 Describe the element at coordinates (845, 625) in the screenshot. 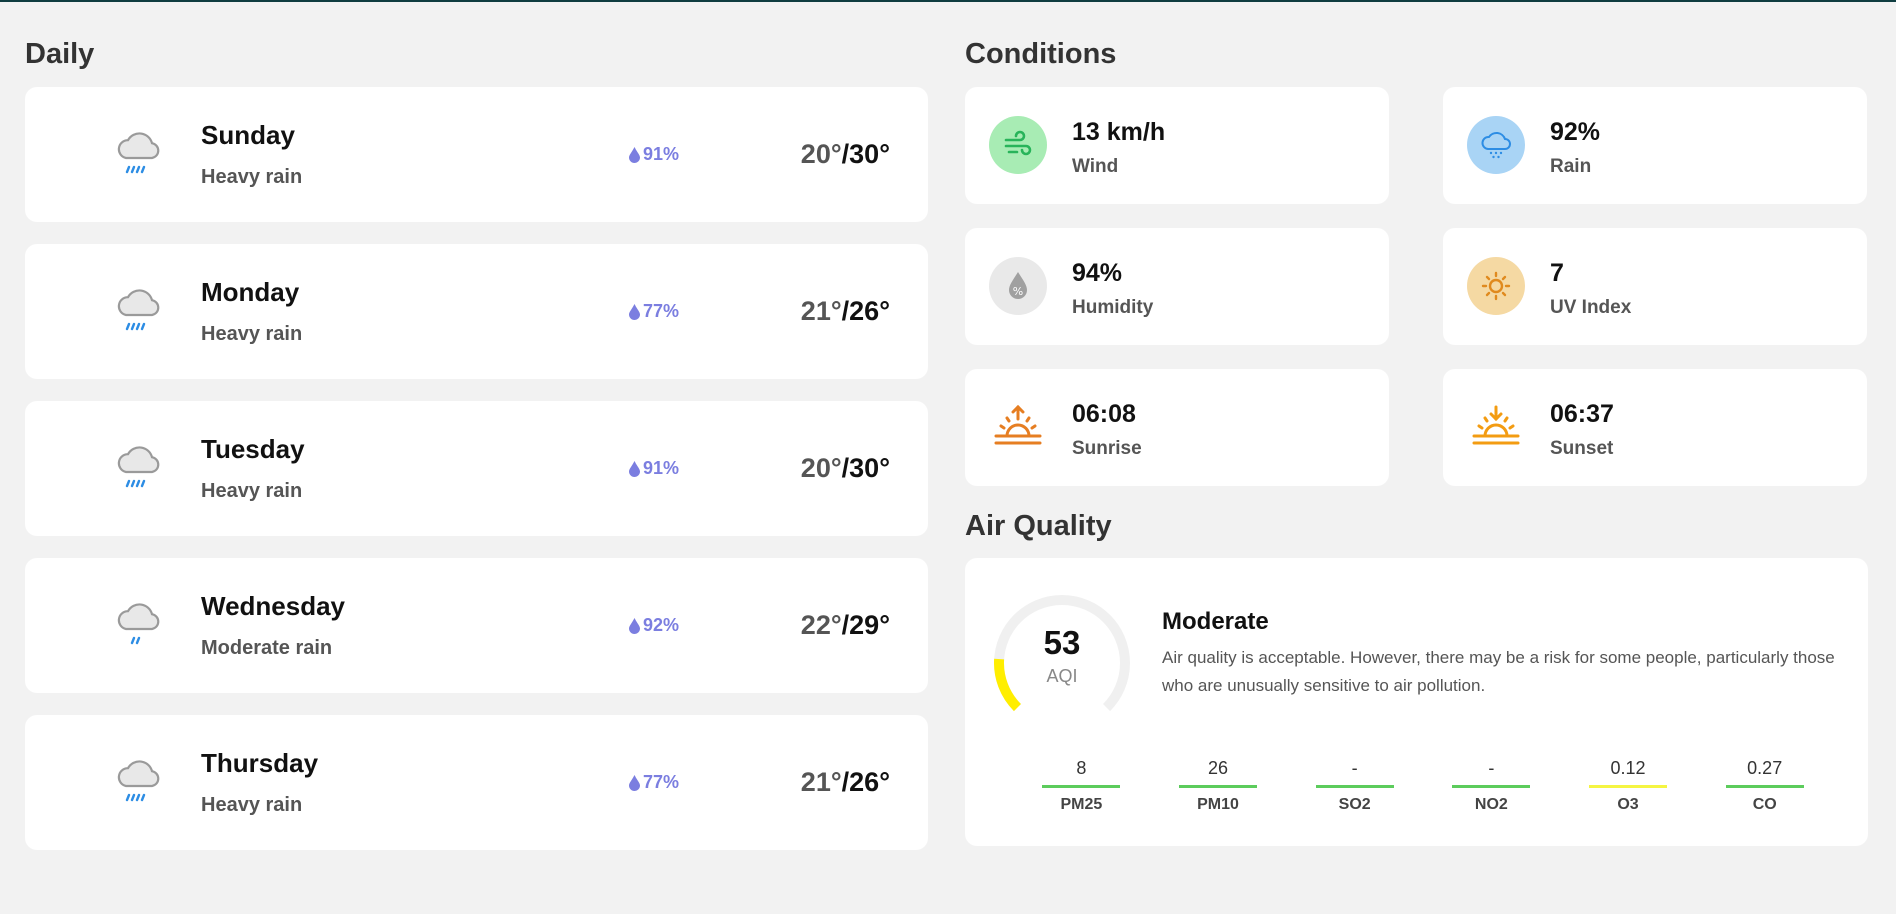

I see `temperature-range: 22°/29°` at that location.